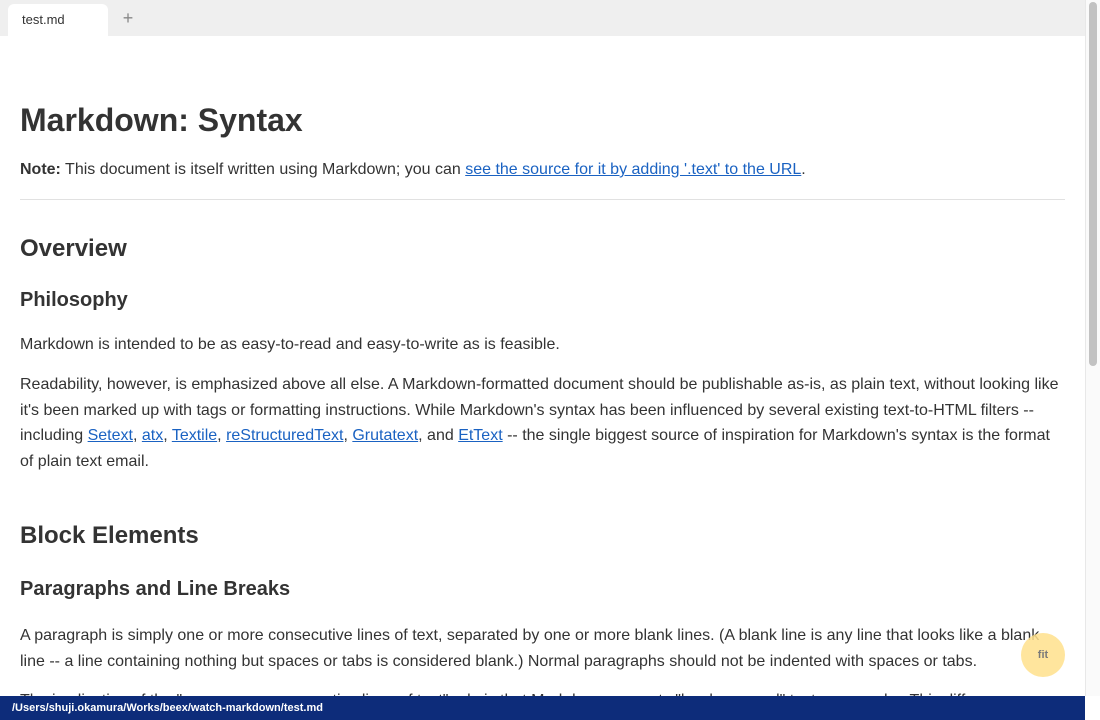 This screenshot has height=720, width=1100. I want to click on scrollbar-thumb, so click(1093, 184).